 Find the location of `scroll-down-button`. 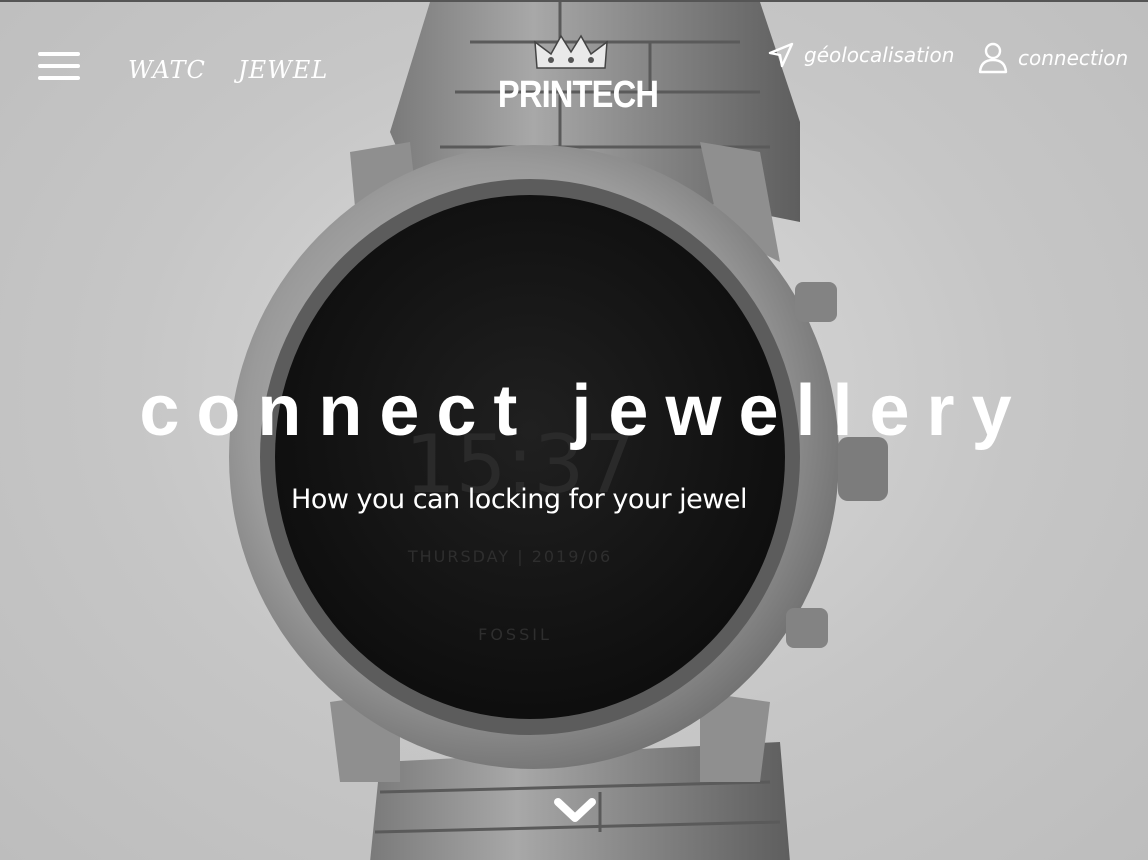

scroll-down-button is located at coordinates (575, 812).